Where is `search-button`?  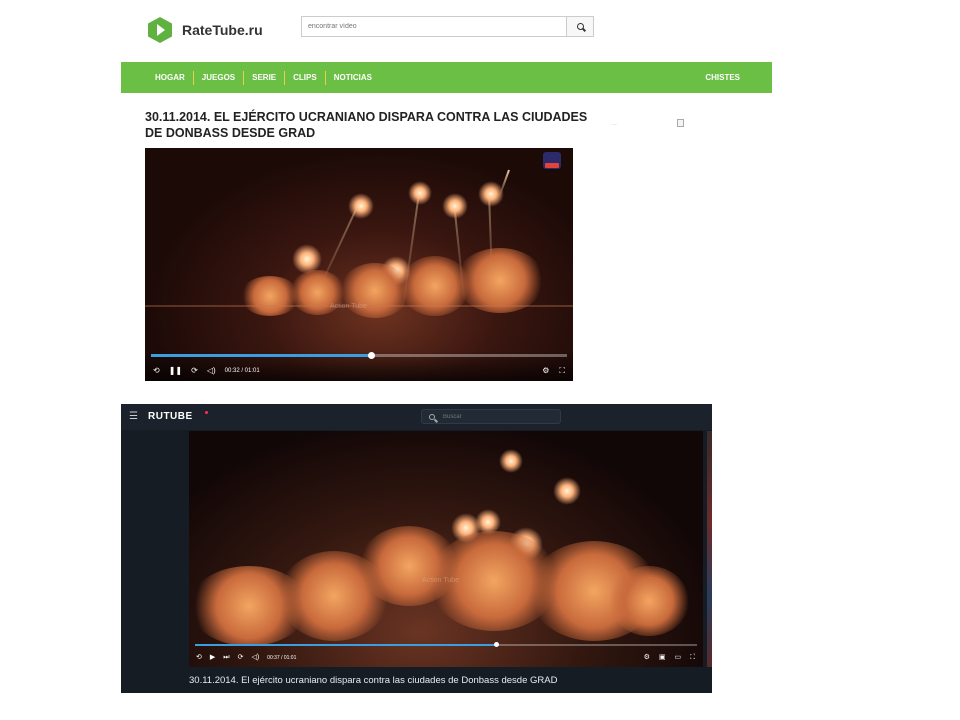 search-button is located at coordinates (579, 26).